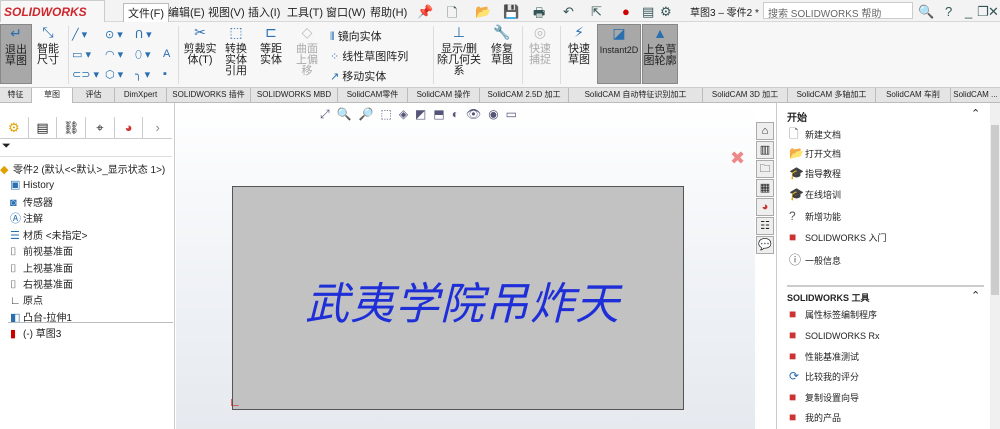 The width and height of the screenshot is (1000, 429). Describe the element at coordinates (358, 76) in the screenshot. I see `move-entities-button: ↗ 移动实体` at that location.